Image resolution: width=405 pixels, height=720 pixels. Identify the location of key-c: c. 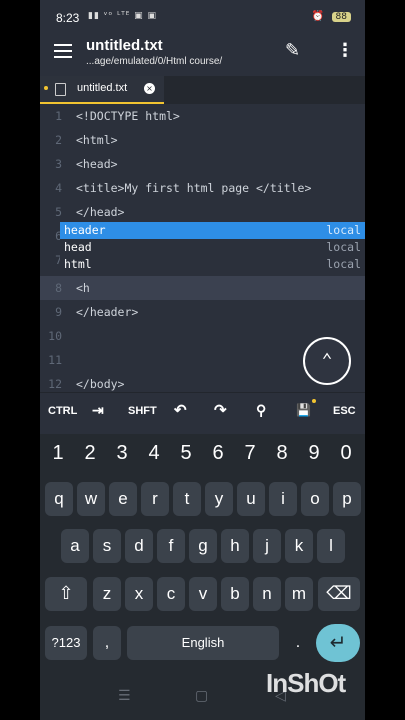
(171, 594).